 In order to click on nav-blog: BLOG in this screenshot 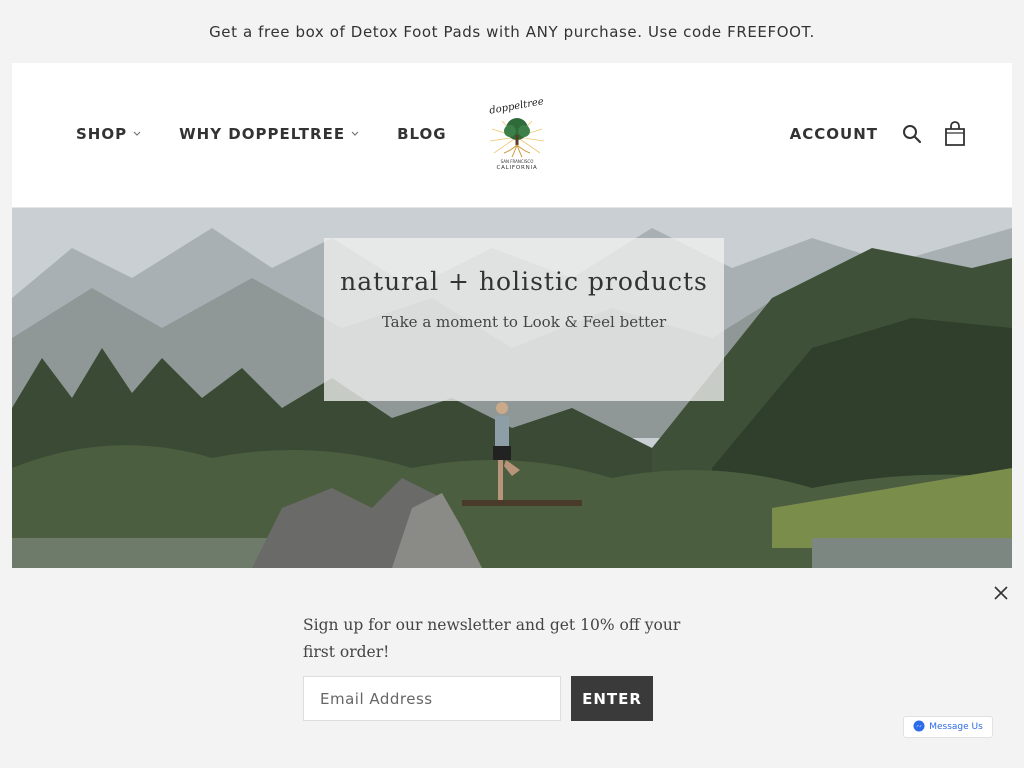, I will do `click(422, 134)`.